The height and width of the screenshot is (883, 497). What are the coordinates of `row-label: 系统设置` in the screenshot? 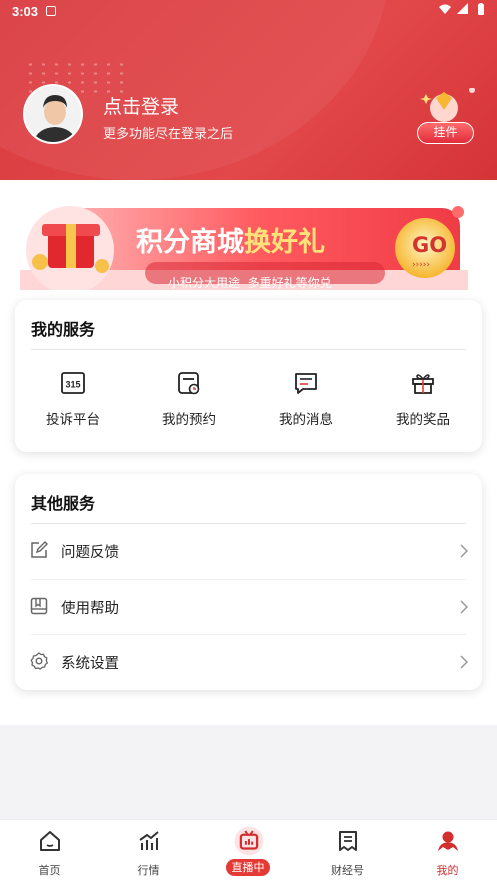 It's located at (90, 664).